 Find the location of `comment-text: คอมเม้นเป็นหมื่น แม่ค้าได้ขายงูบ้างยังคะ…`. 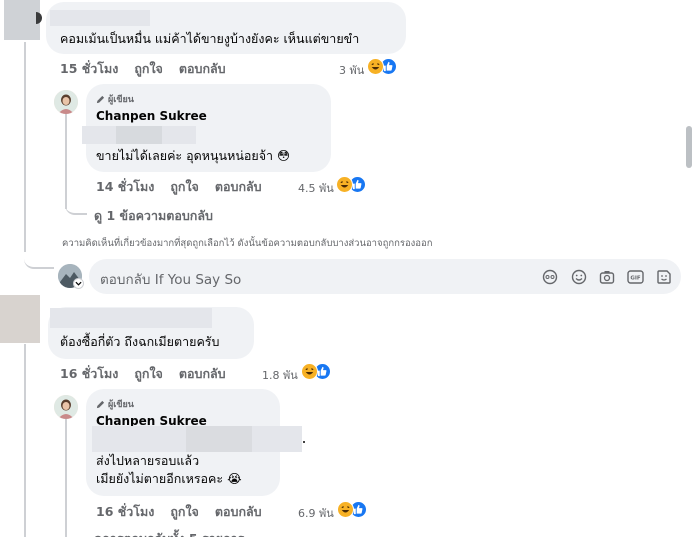

comment-text: คอมเม้นเป็นหมื่น แม่ค้าได้ขายงูบ้างยังคะ… is located at coordinates (210, 38).